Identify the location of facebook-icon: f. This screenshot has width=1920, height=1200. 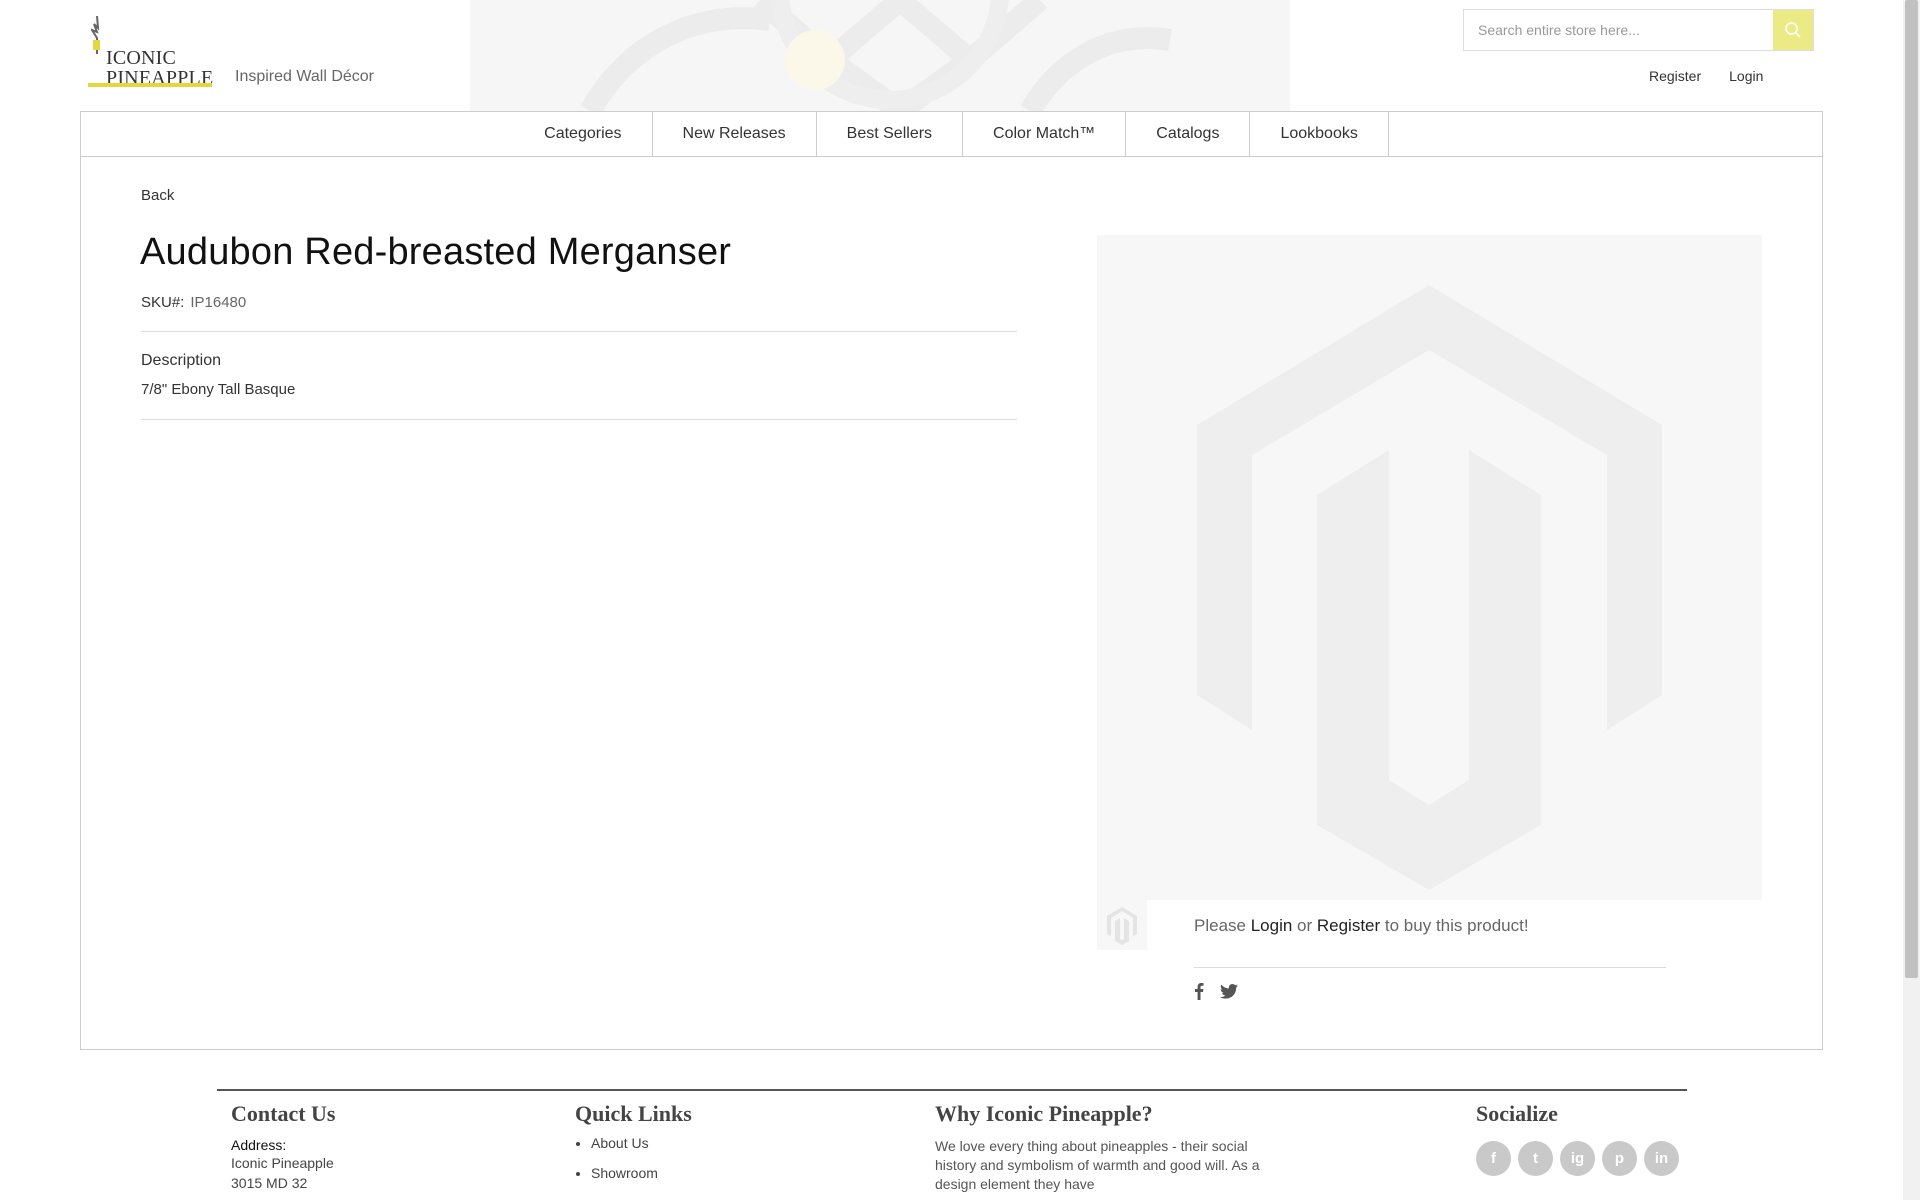
(1493, 1158).